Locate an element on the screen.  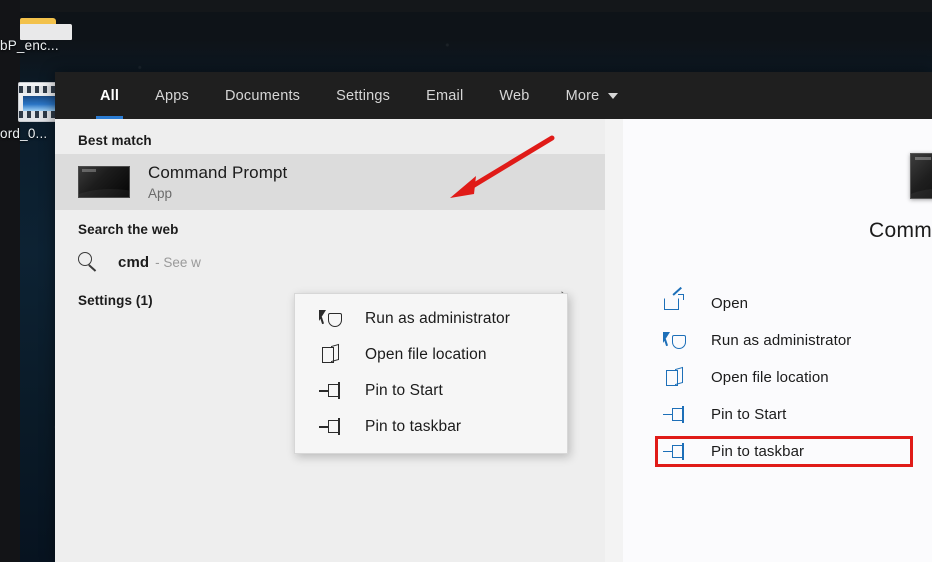
result-item-command-prompt: Command Prompt App is located at coordinates (330, 182).